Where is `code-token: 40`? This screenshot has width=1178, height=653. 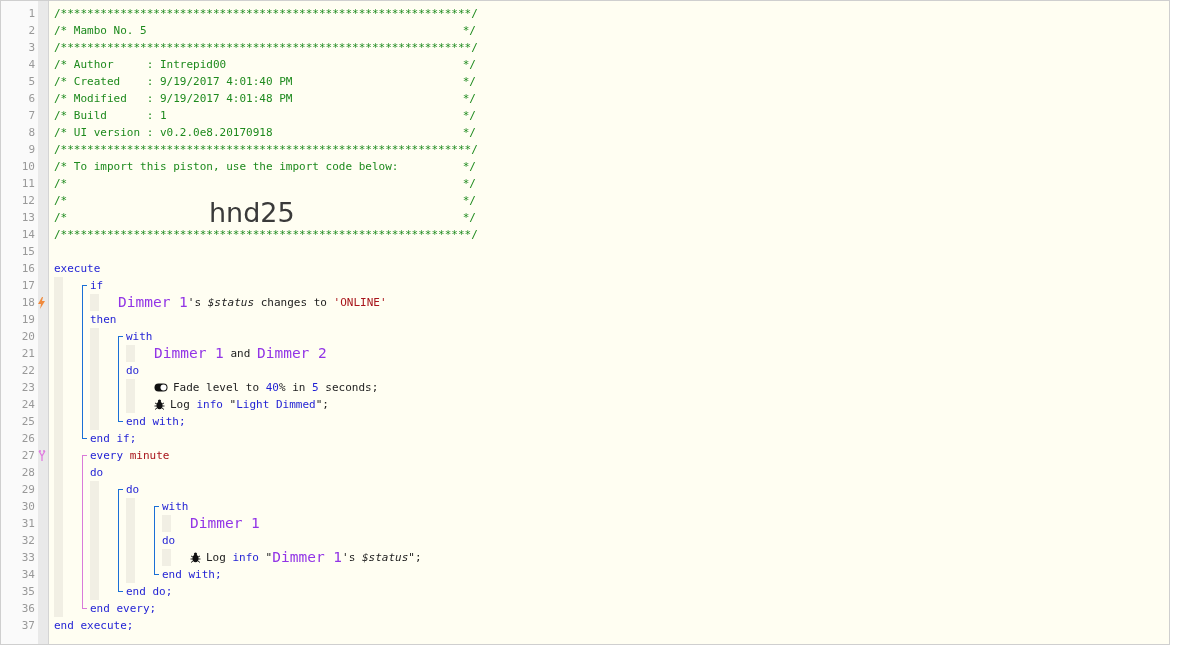
code-token: 40 is located at coordinates (272, 388).